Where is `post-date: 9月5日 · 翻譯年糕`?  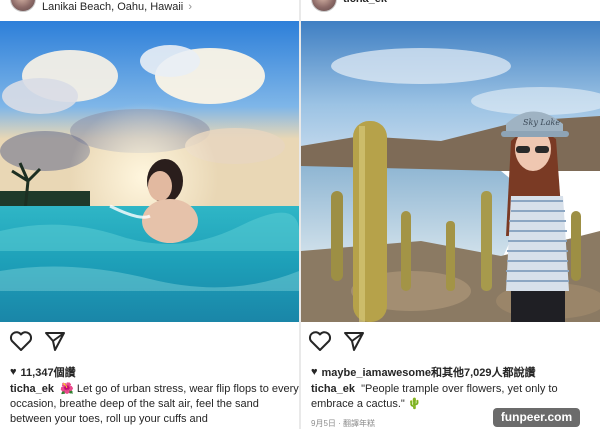
post-date: 9月5日 · 翻譯年糕 is located at coordinates (343, 423).